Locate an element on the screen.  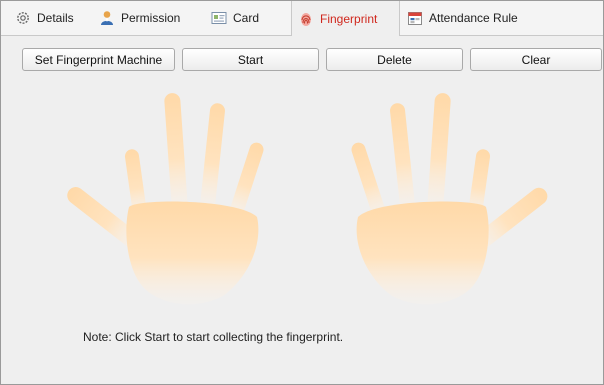
tab-card: Card is located at coordinates (235, 18).